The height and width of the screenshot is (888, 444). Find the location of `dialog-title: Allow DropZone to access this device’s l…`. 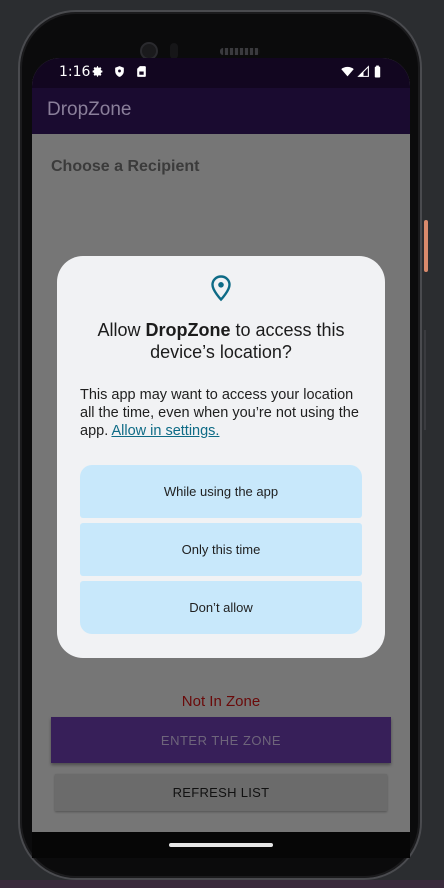

dialog-title: Allow DropZone to access this device’s l… is located at coordinates (221, 341).